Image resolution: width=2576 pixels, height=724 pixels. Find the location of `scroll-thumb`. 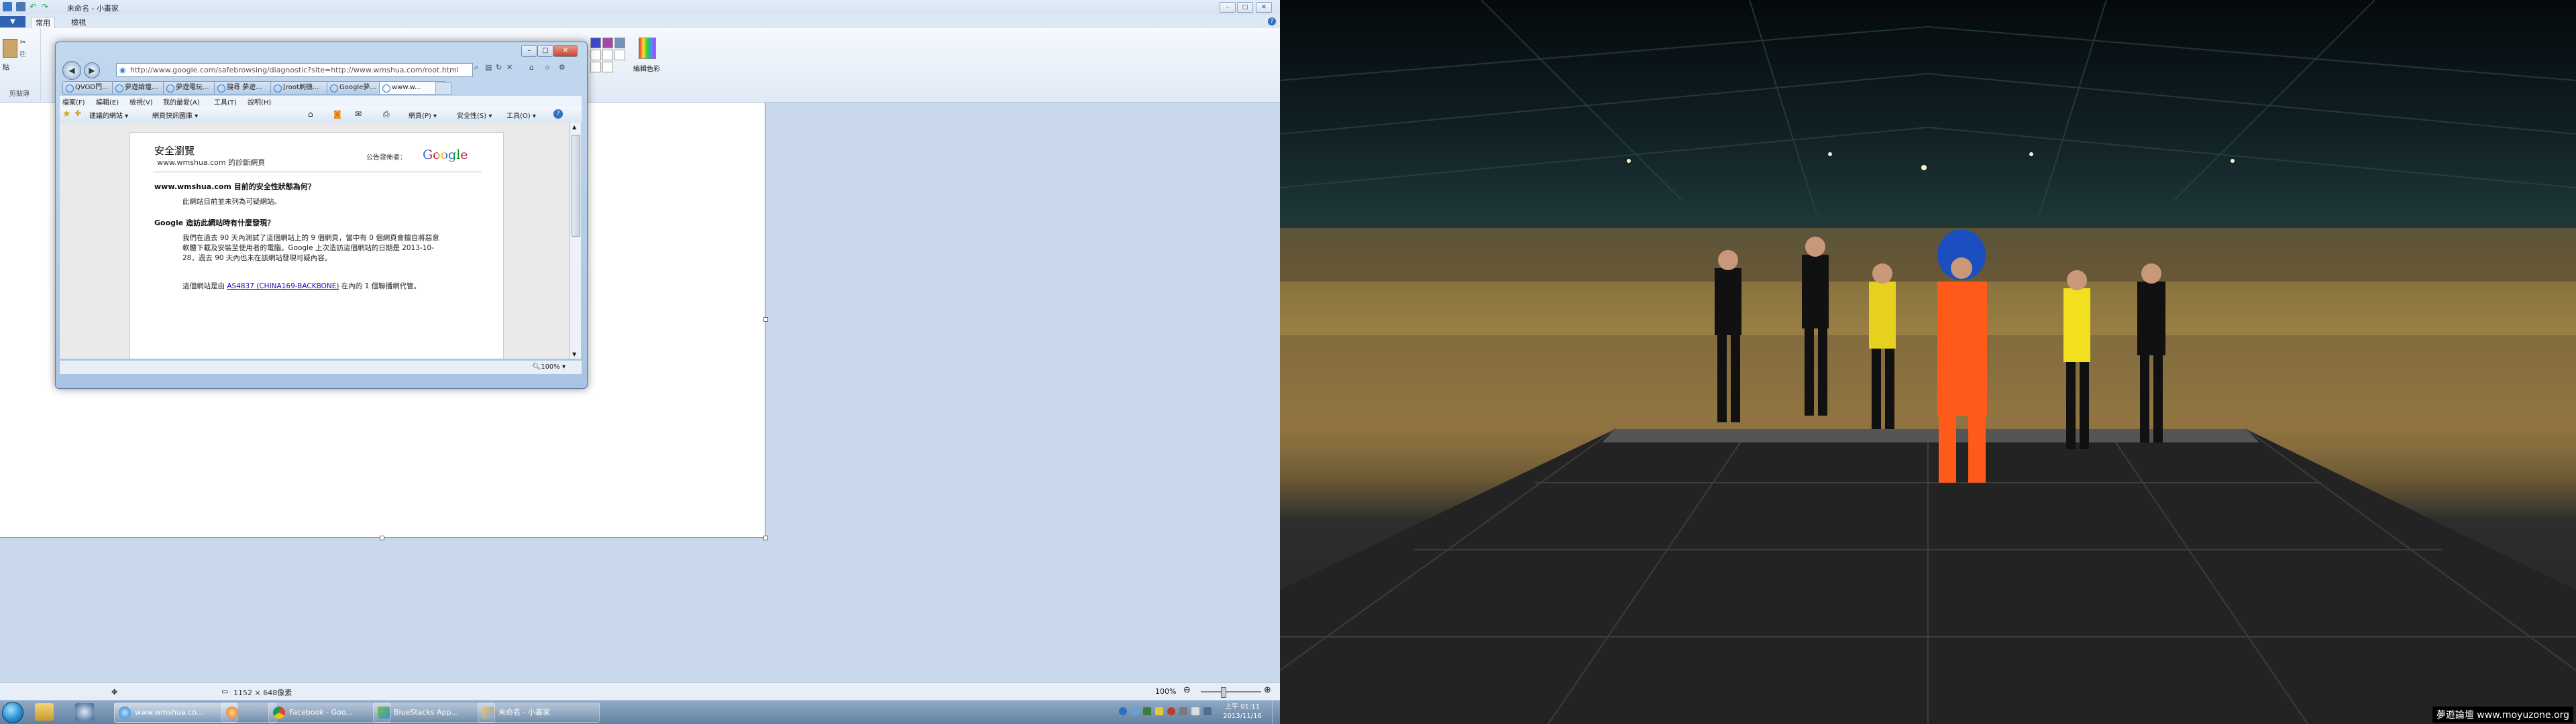

scroll-thumb is located at coordinates (576, 186).